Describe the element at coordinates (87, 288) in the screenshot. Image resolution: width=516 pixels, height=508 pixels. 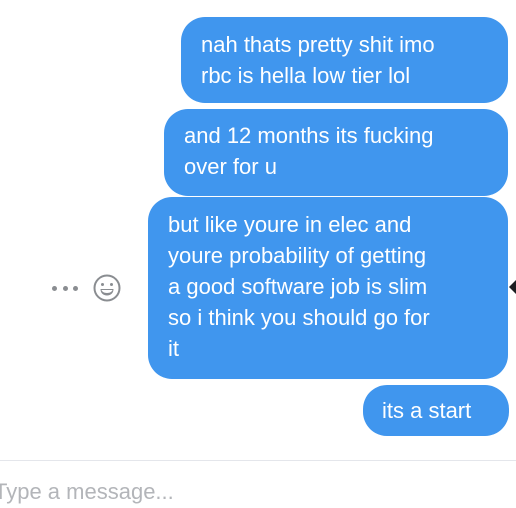
I see `message-actions` at that location.